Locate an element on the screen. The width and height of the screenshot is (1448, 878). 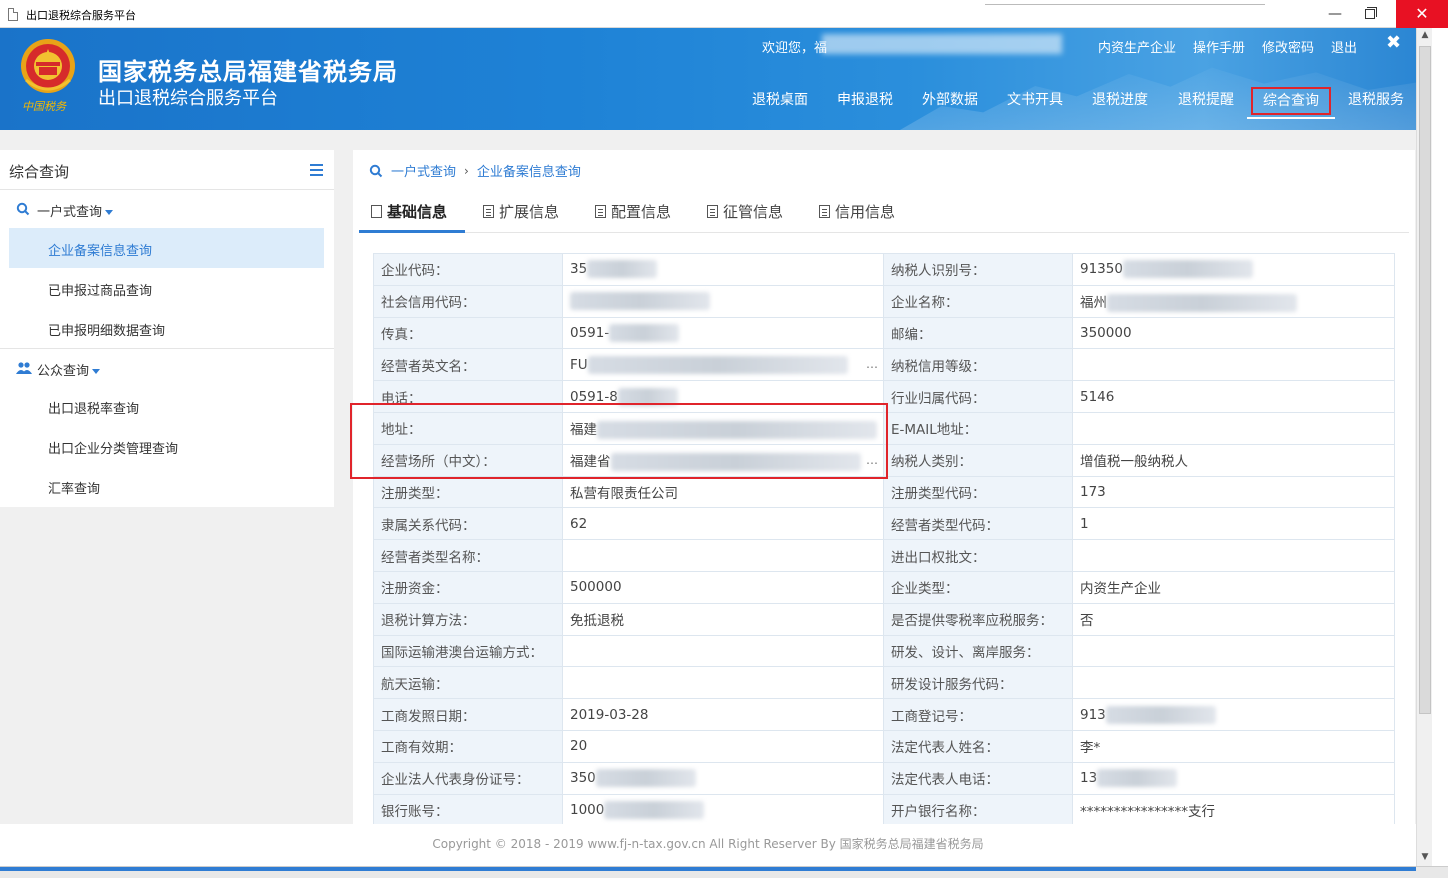
tab-extended-info: 扩展信息 is located at coordinates (515, 214).